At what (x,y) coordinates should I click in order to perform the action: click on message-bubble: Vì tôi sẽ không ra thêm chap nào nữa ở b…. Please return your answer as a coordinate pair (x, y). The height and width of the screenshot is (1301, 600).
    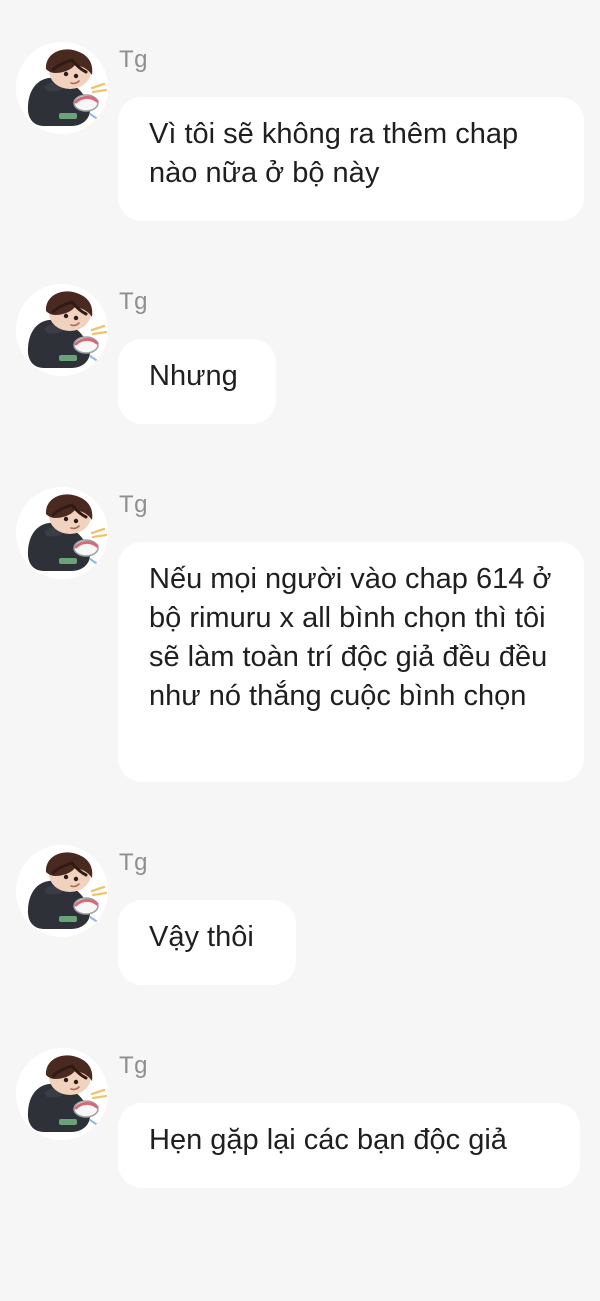
    Looking at the image, I should click on (351, 159).